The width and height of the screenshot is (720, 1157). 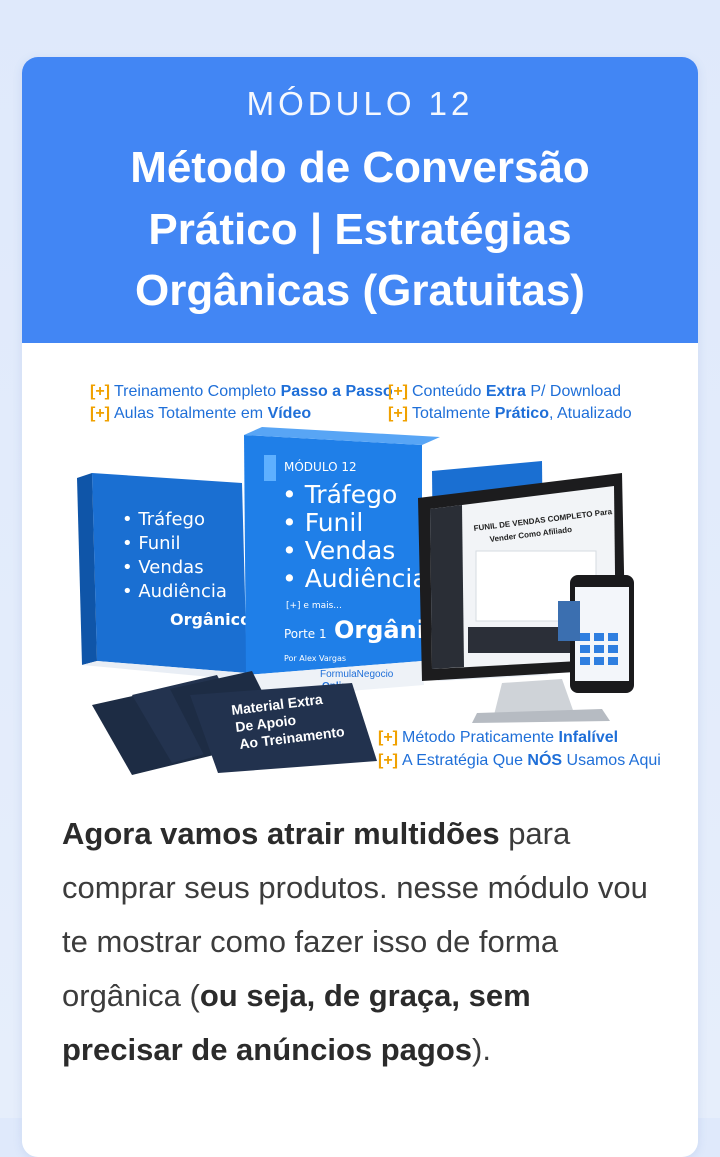 I want to click on svg-text: Orgânico, so click(x=210, y=619).